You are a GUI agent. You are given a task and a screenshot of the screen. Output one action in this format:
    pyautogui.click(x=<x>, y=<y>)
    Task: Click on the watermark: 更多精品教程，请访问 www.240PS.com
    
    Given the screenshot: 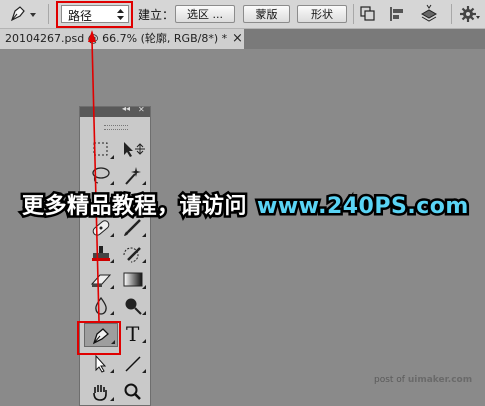 What is the action you would take?
    pyautogui.click(x=245, y=205)
    